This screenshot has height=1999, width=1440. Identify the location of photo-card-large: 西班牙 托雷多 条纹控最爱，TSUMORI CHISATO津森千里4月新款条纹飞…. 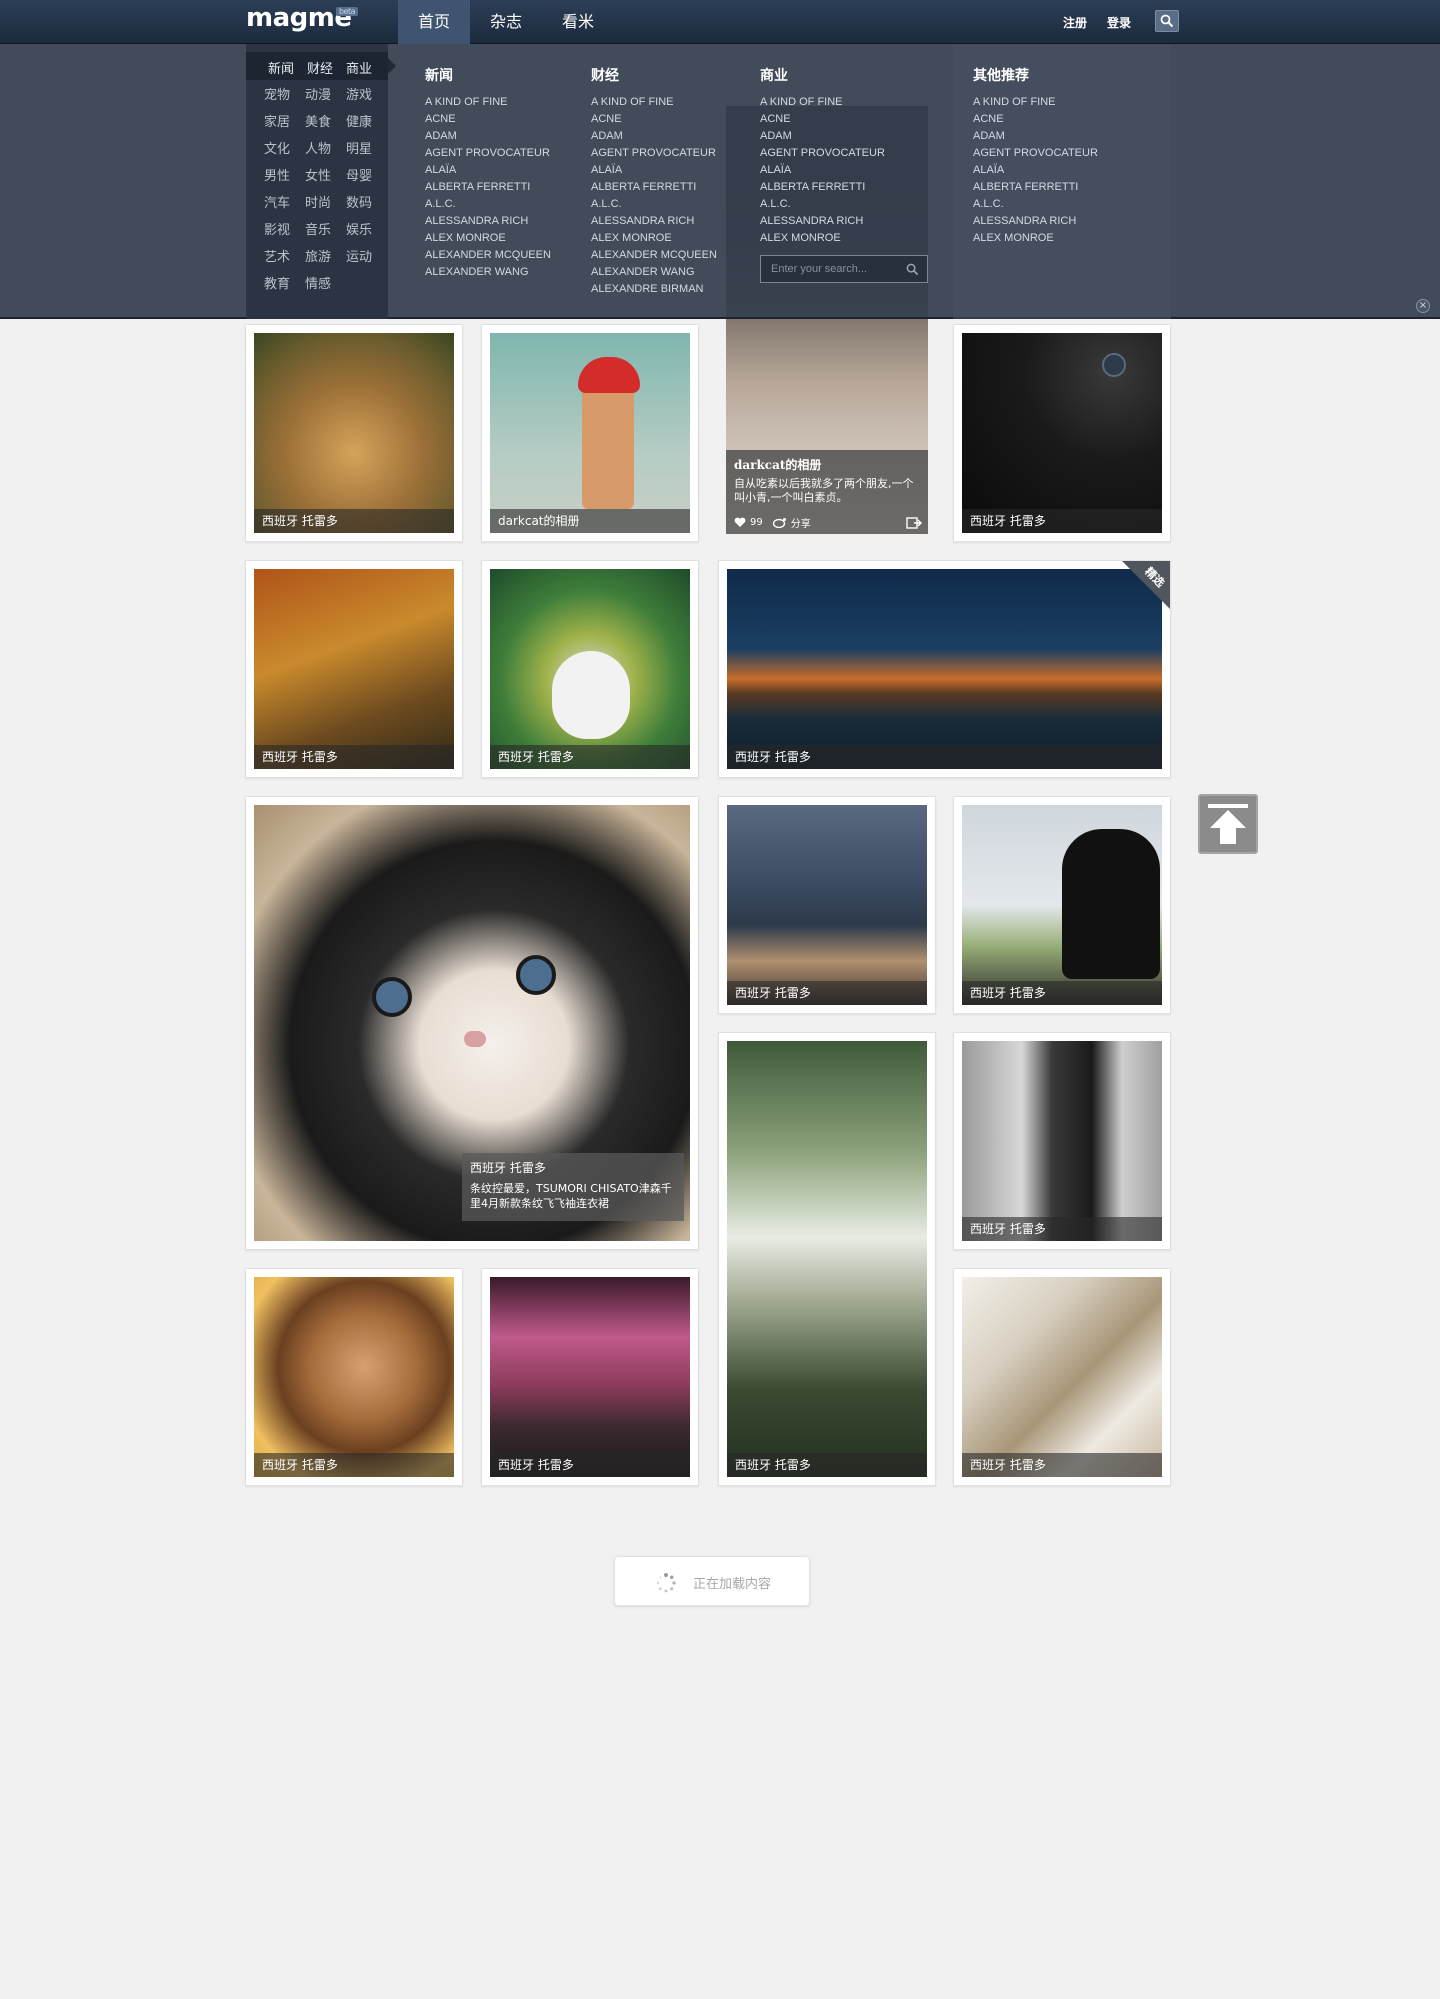
(472, 1023).